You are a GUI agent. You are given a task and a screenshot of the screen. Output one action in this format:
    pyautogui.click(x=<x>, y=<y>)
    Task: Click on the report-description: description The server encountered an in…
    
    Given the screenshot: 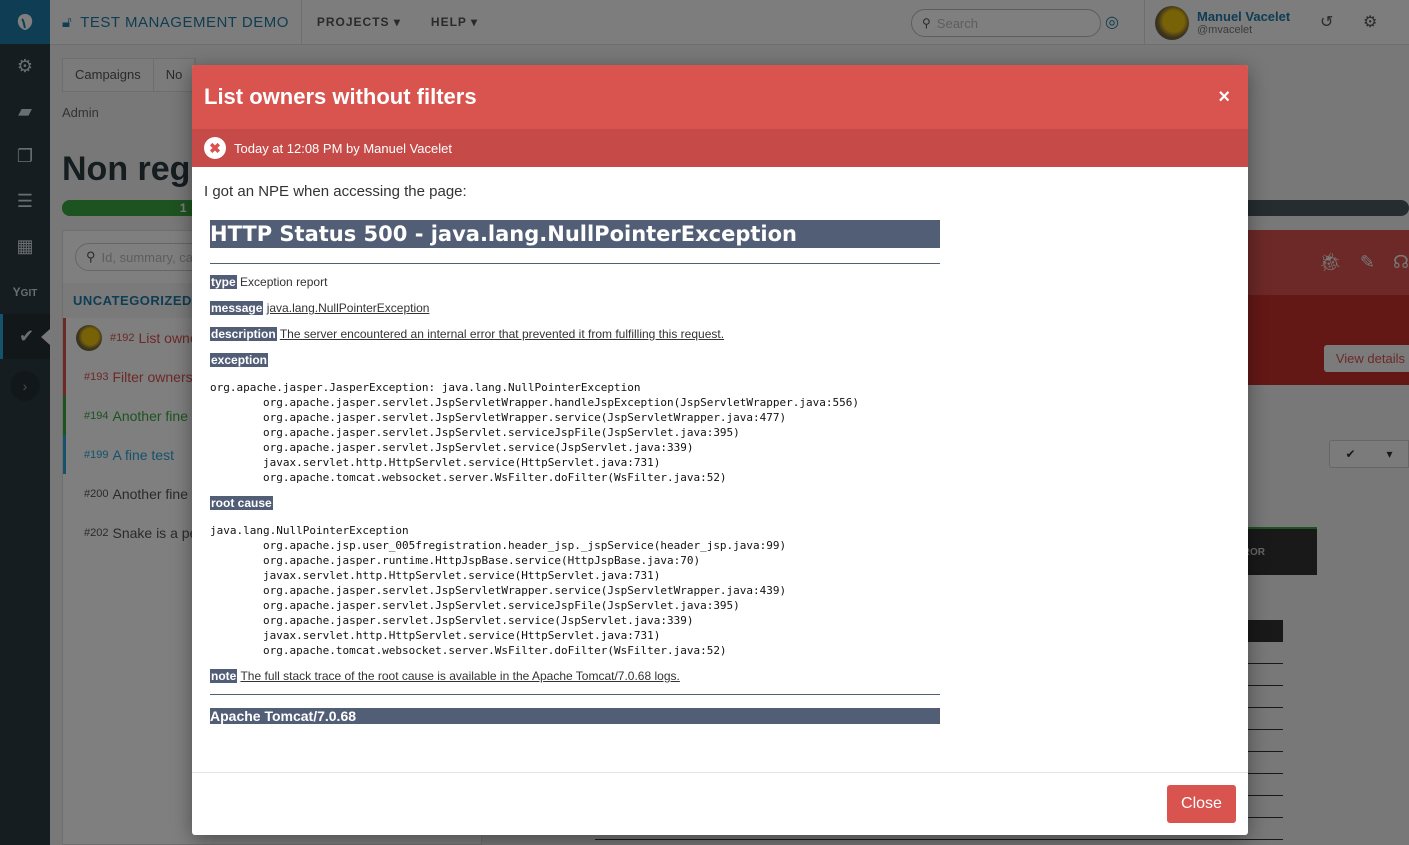 What is the action you would take?
    pyautogui.click(x=467, y=334)
    